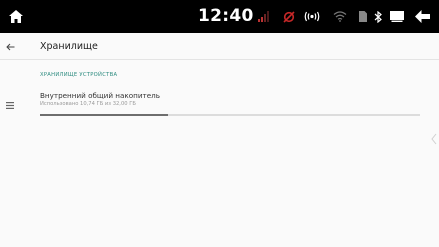 Image resolution: width=439 pixels, height=247 pixels. What do you see at coordinates (16, 46) in the screenshot?
I see `back-button` at bounding box center [16, 46].